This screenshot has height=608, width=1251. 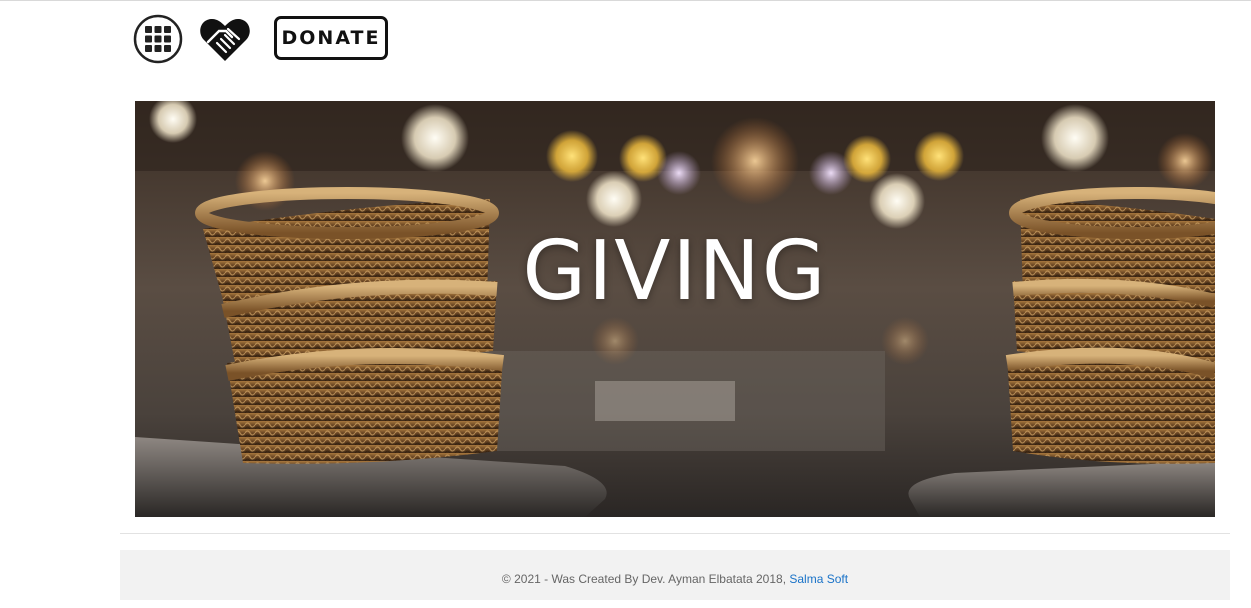 I want to click on footer-divider, so click(x=675, y=533).